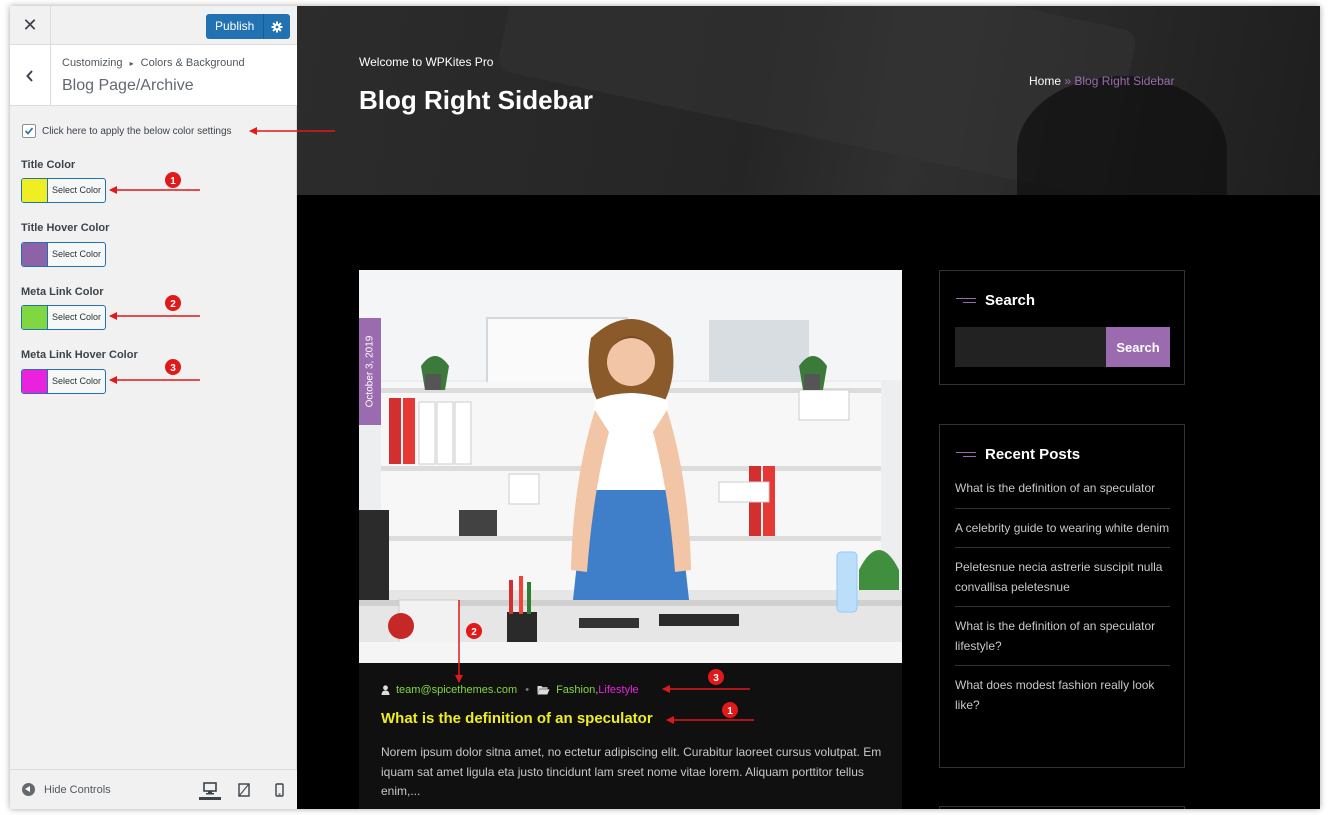 The height and width of the screenshot is (815, 1330). I want to click on page-breadcrumb: Home » Blog Right Sidebar, so click(1101, 81).